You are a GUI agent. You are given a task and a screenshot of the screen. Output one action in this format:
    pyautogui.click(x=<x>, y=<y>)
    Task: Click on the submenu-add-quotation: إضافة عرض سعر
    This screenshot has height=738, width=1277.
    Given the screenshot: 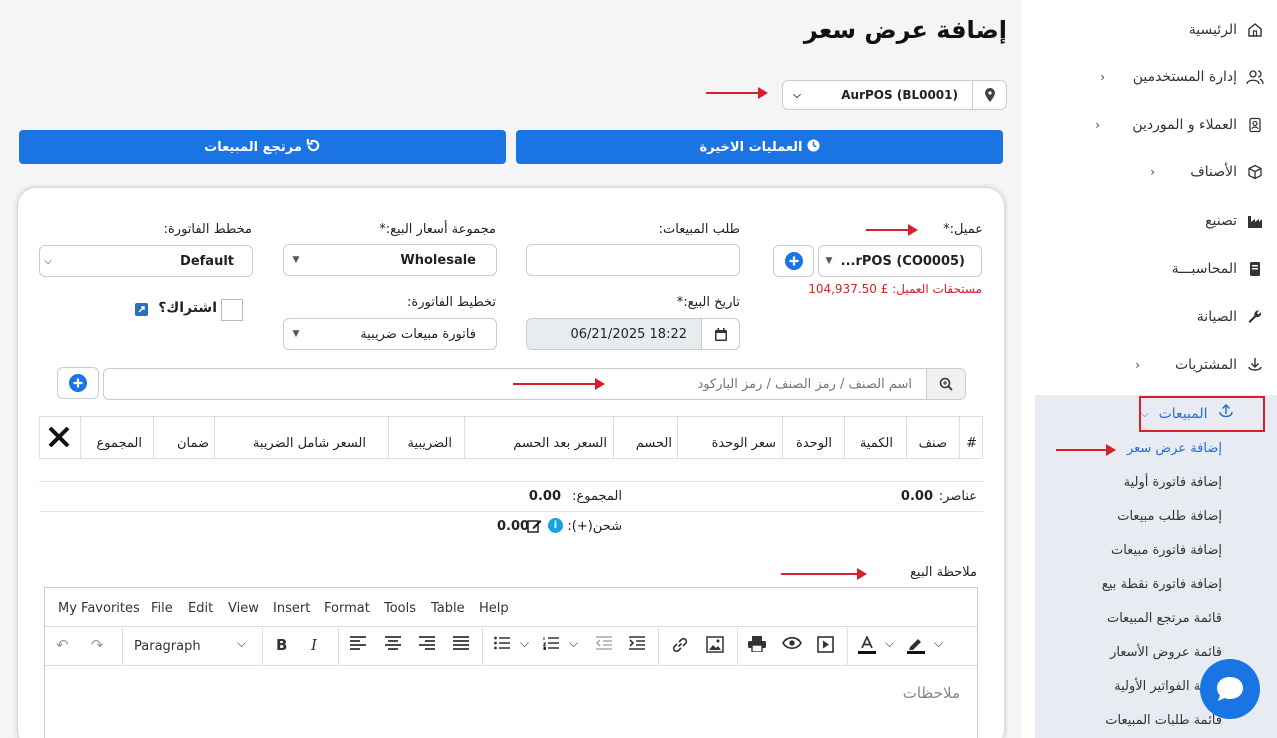 What is the action you would take?
    pyautogui.click(x=1174, y=448)
    